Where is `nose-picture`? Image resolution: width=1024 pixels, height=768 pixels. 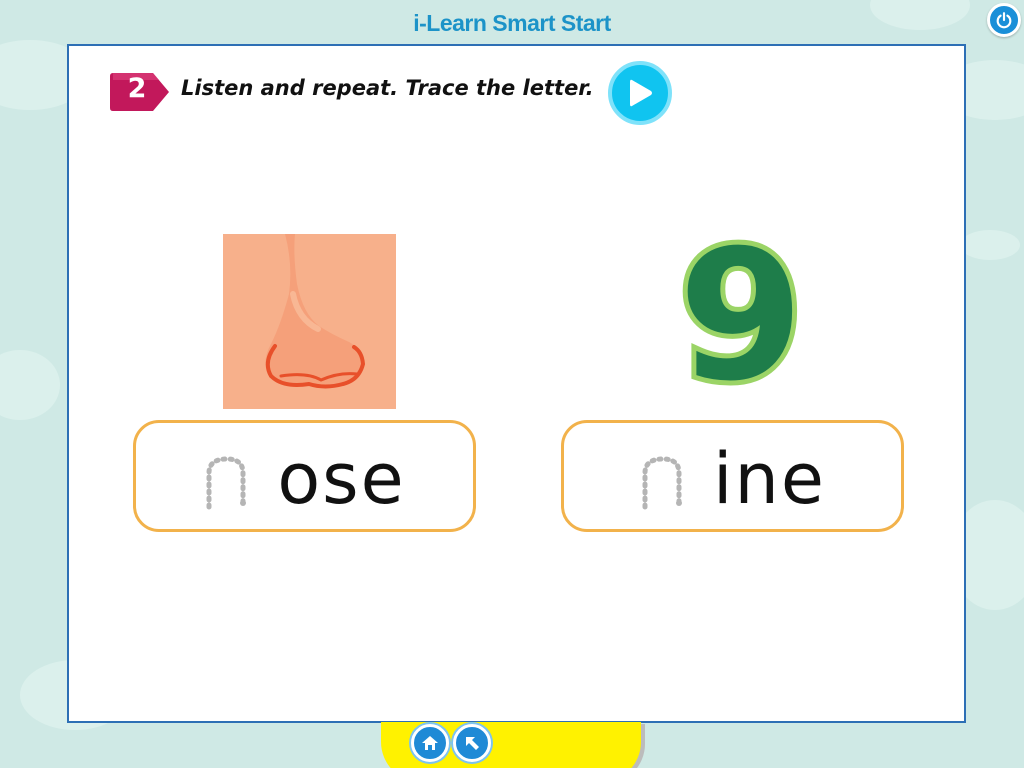 nose-picture is located at coordinates (309, 321).